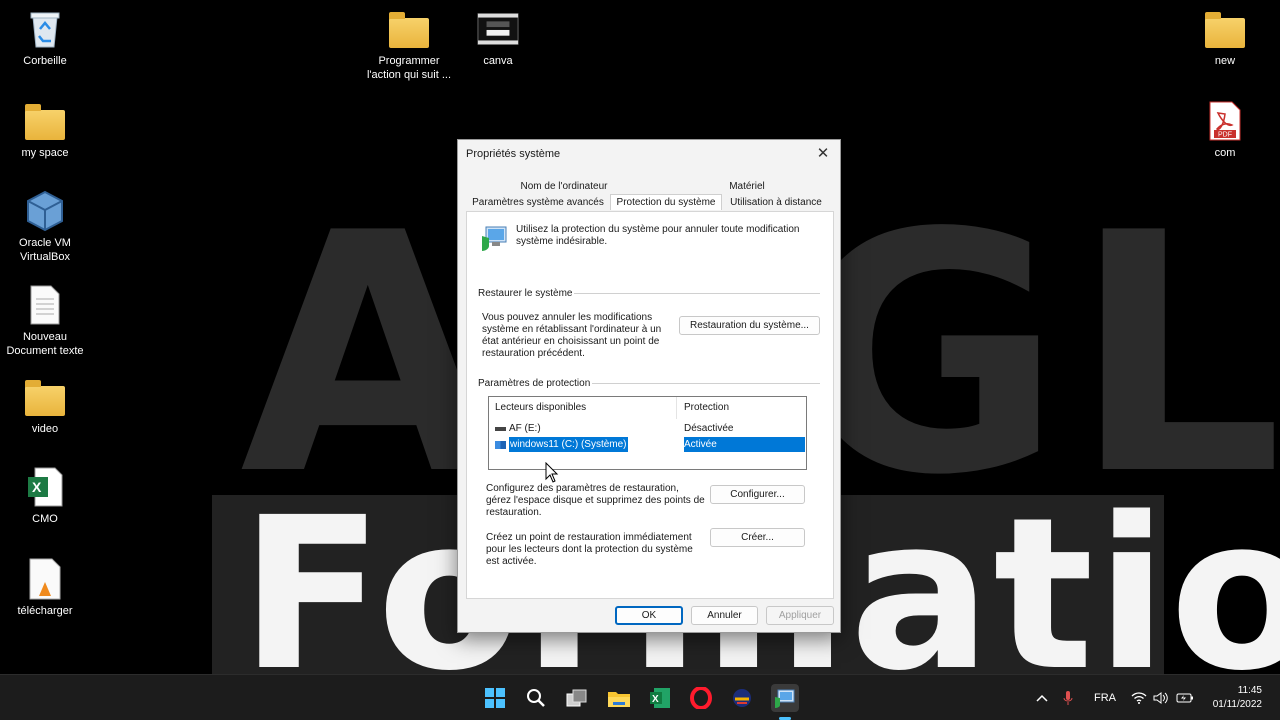  I want to click on system-properties-icon, so click(785, 698).